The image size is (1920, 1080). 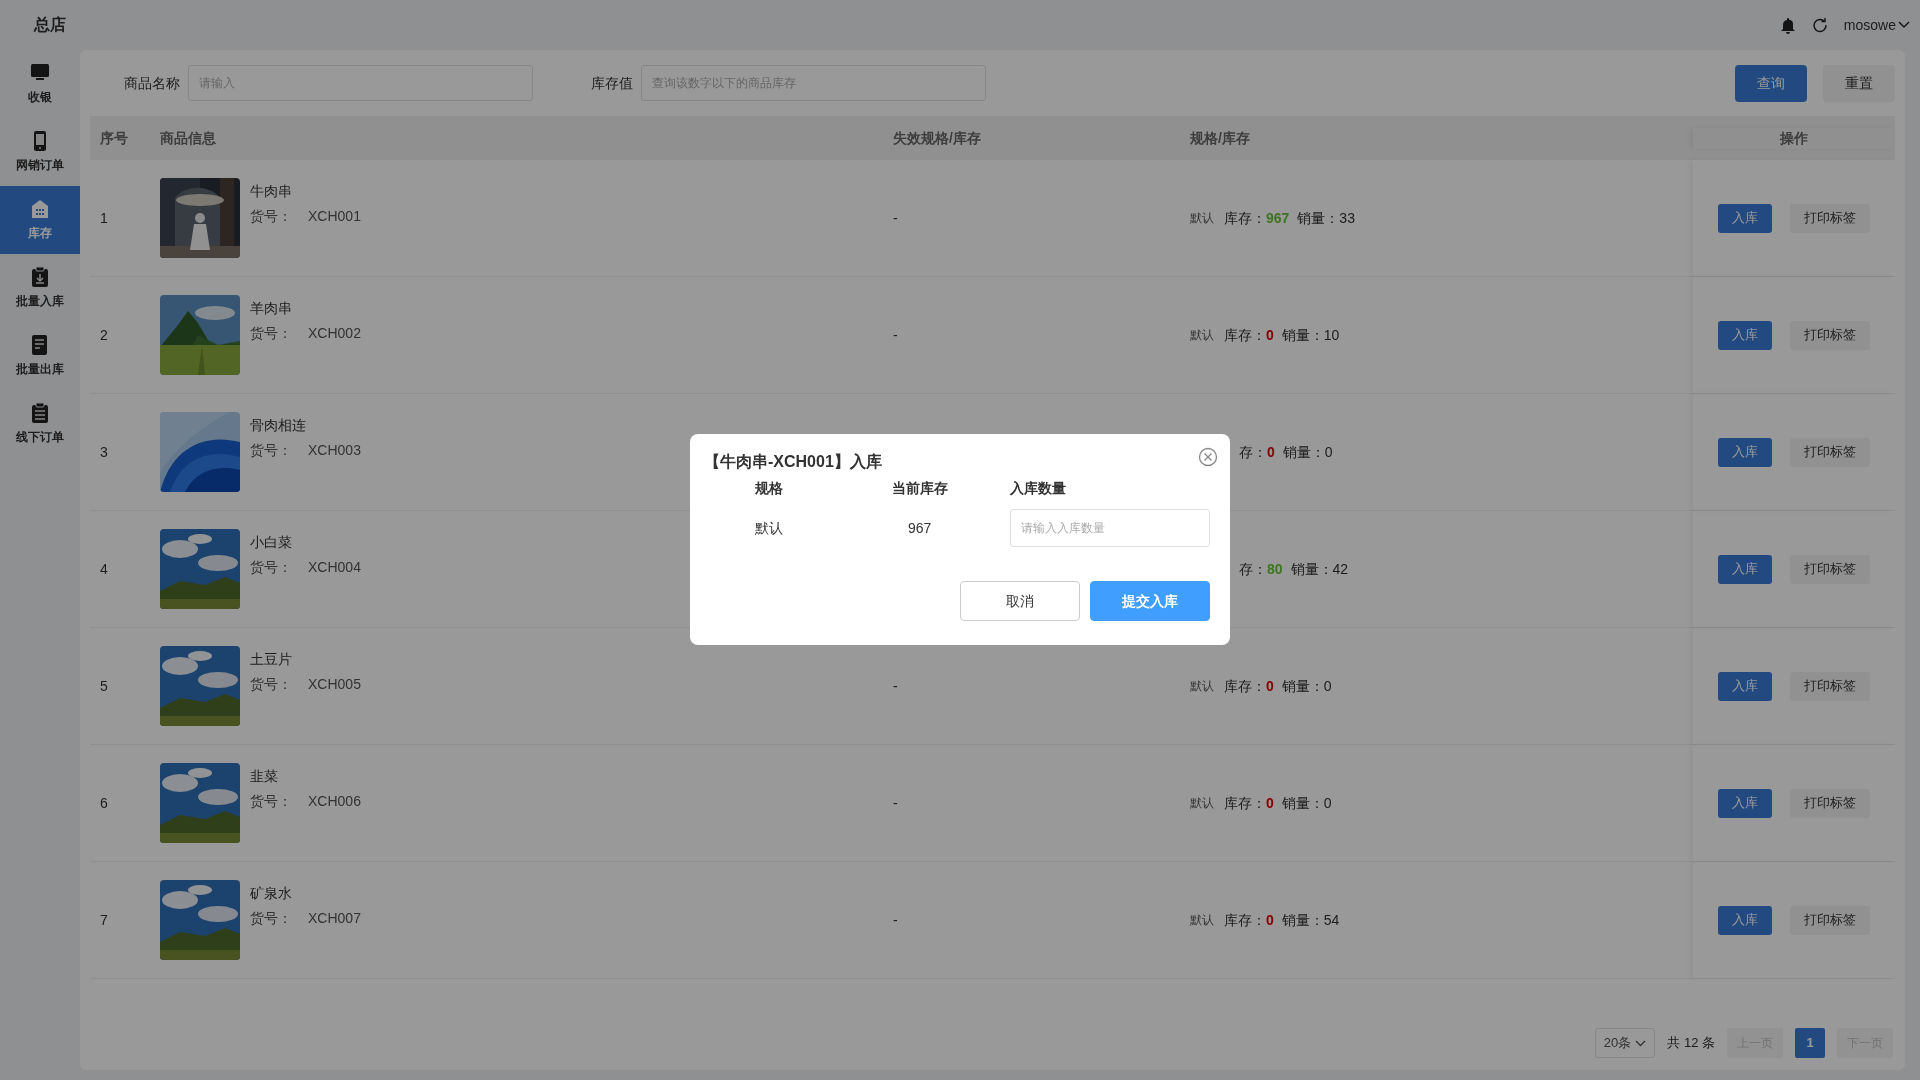 What do you see at coordinates (1876, 25) in the screenshot?
I see `user-menu: mosowe` at bounding box center [1876, 25].